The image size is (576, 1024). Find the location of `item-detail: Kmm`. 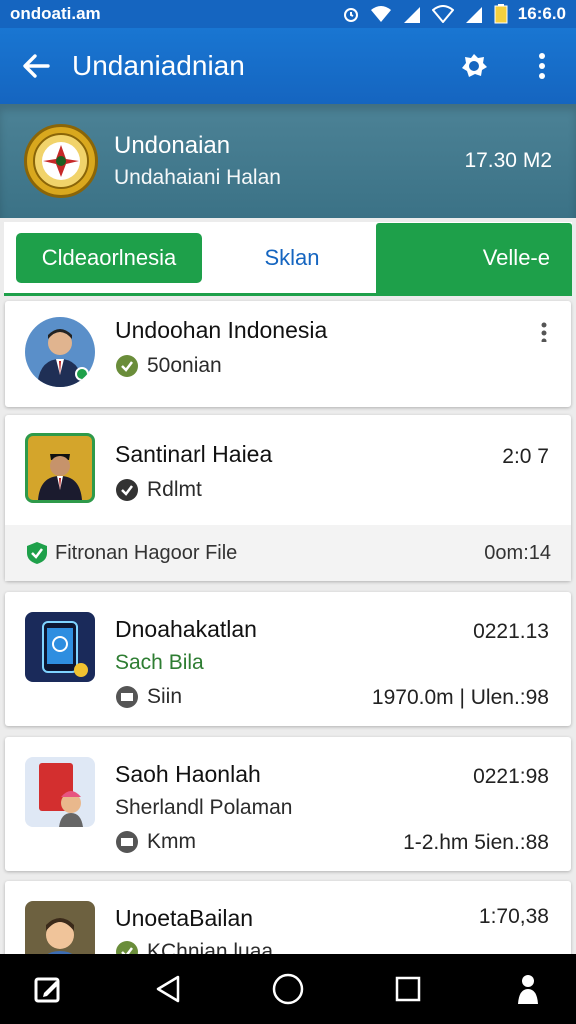

item-detail: Kmm is located at coordinates (171, 841).